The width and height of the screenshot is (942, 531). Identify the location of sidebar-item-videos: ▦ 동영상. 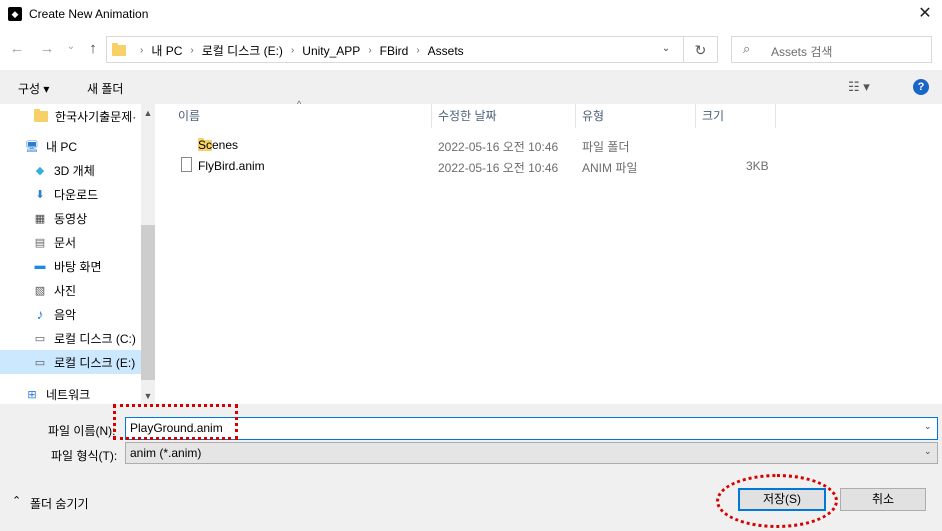
(70, 218).